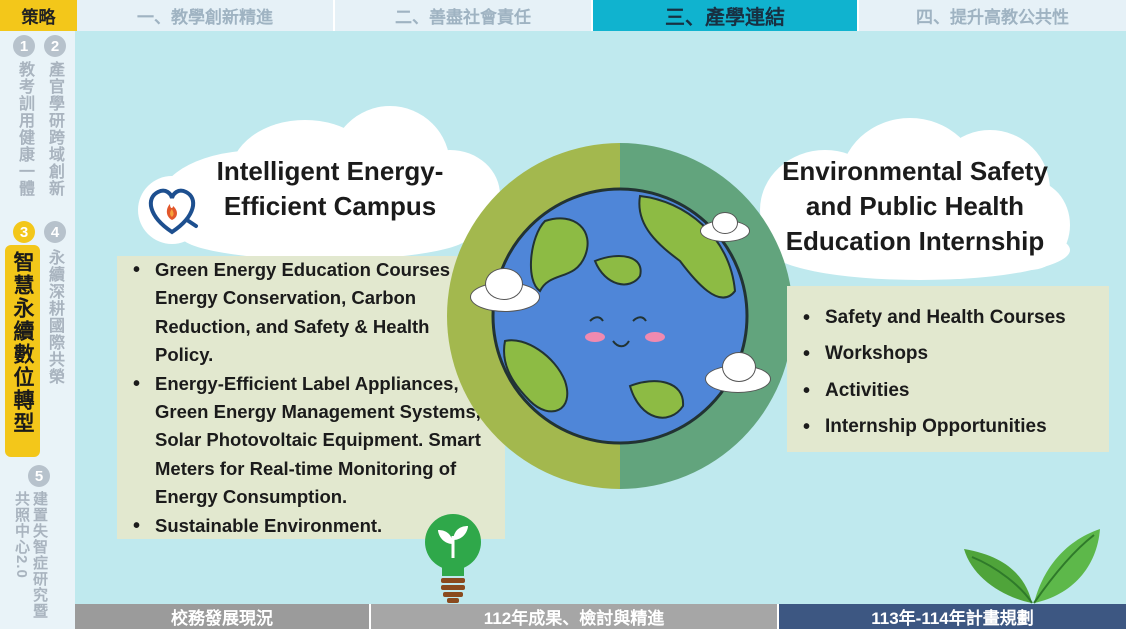 The image size is (1126, 629). I want to click on tab-social-responsibility: 二、善盡社會責任, so click(464, 15).